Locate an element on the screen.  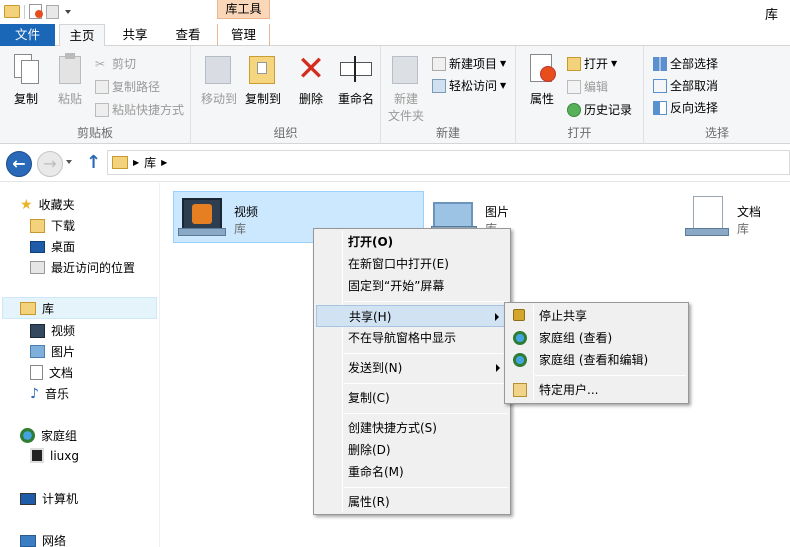
new-item-label: 新建项目 is located at coordinates (473, 64).